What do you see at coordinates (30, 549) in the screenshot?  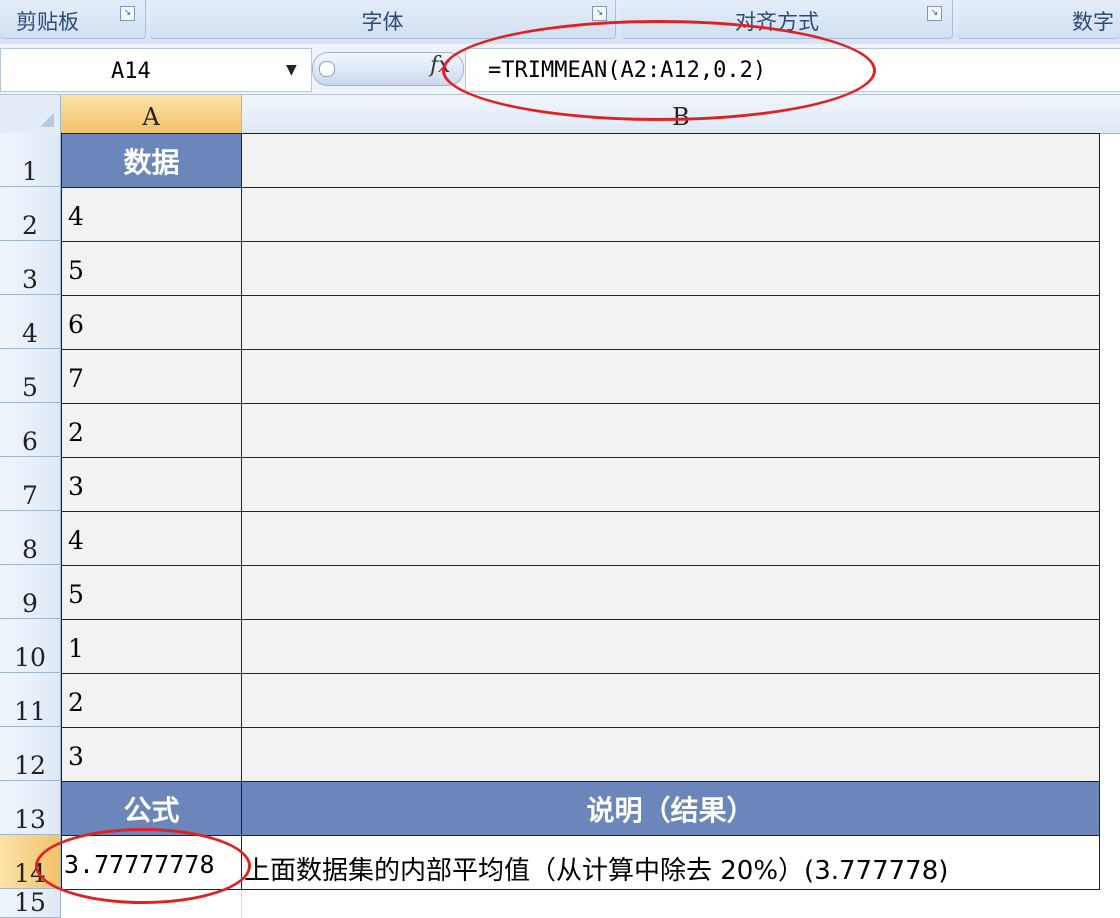 I see `row-number: 8` at bounding box center [30, 549].